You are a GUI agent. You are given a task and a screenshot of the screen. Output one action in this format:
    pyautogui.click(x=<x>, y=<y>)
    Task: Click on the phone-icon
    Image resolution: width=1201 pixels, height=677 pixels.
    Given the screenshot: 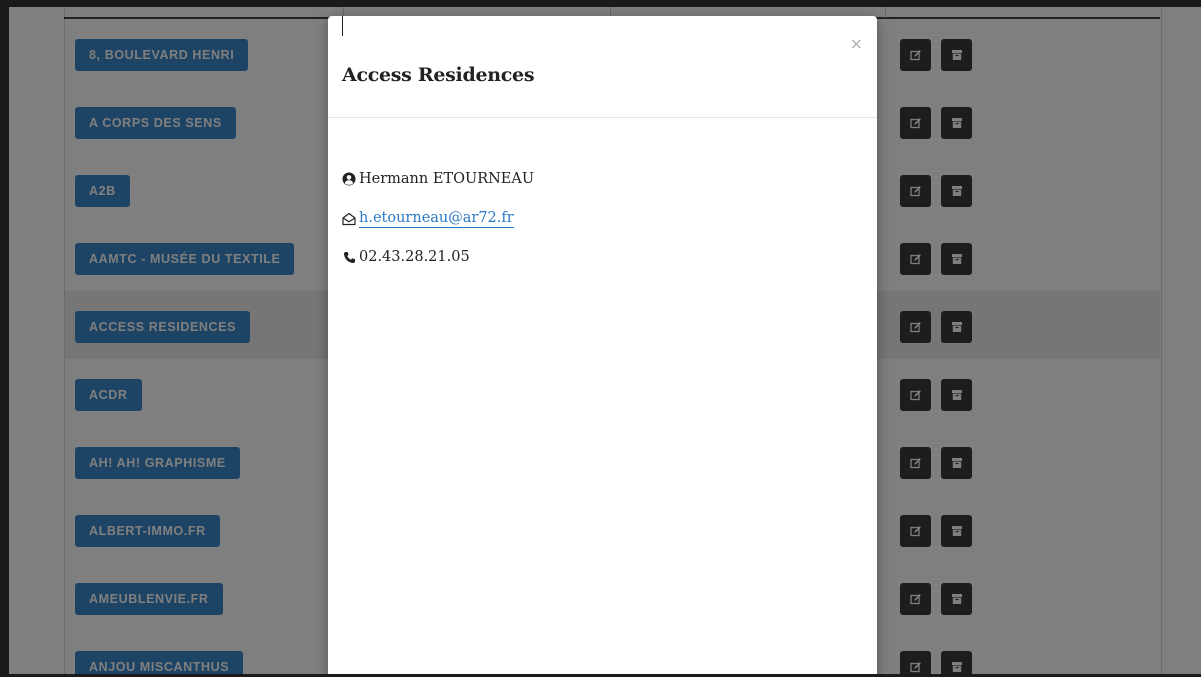 What is the action you would take?
    pyautogui.click(x=349, y=257)
    